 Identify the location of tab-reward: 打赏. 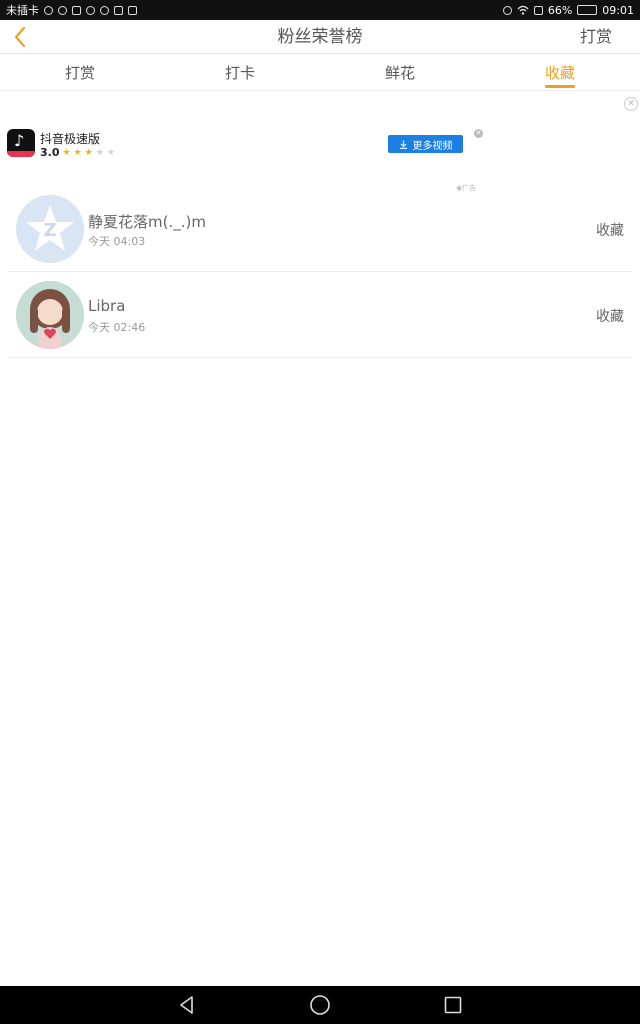
(80, 72).